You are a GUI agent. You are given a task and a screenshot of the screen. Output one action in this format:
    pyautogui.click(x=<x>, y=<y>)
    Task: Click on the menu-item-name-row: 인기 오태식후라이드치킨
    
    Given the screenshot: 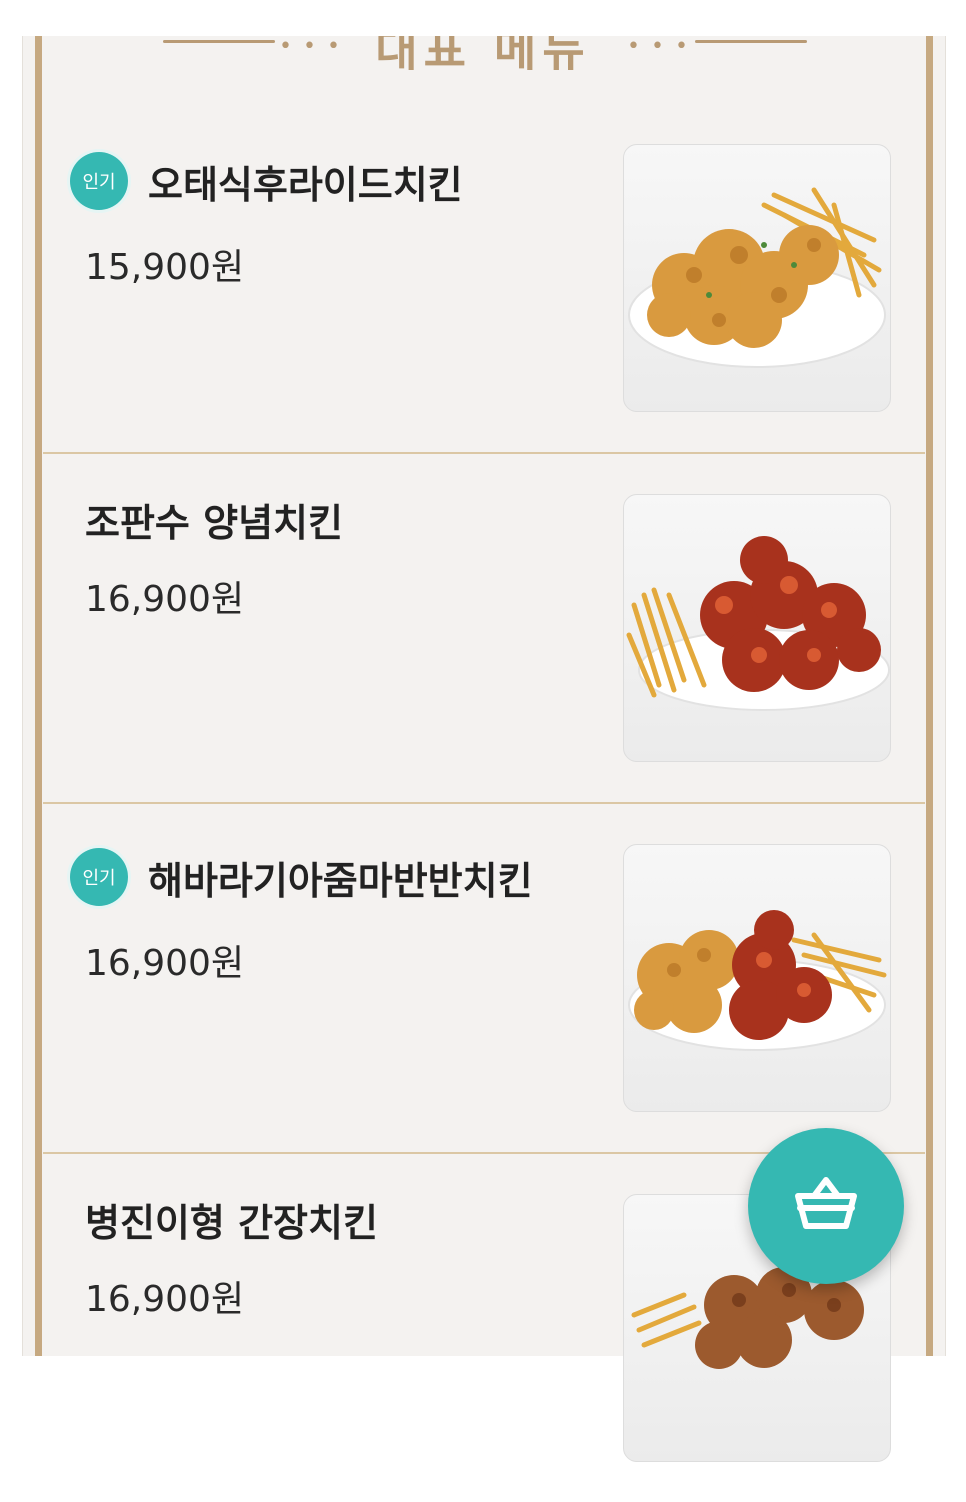 What is the action you would take?
    pyautogui.click(x=266, y=181)
    